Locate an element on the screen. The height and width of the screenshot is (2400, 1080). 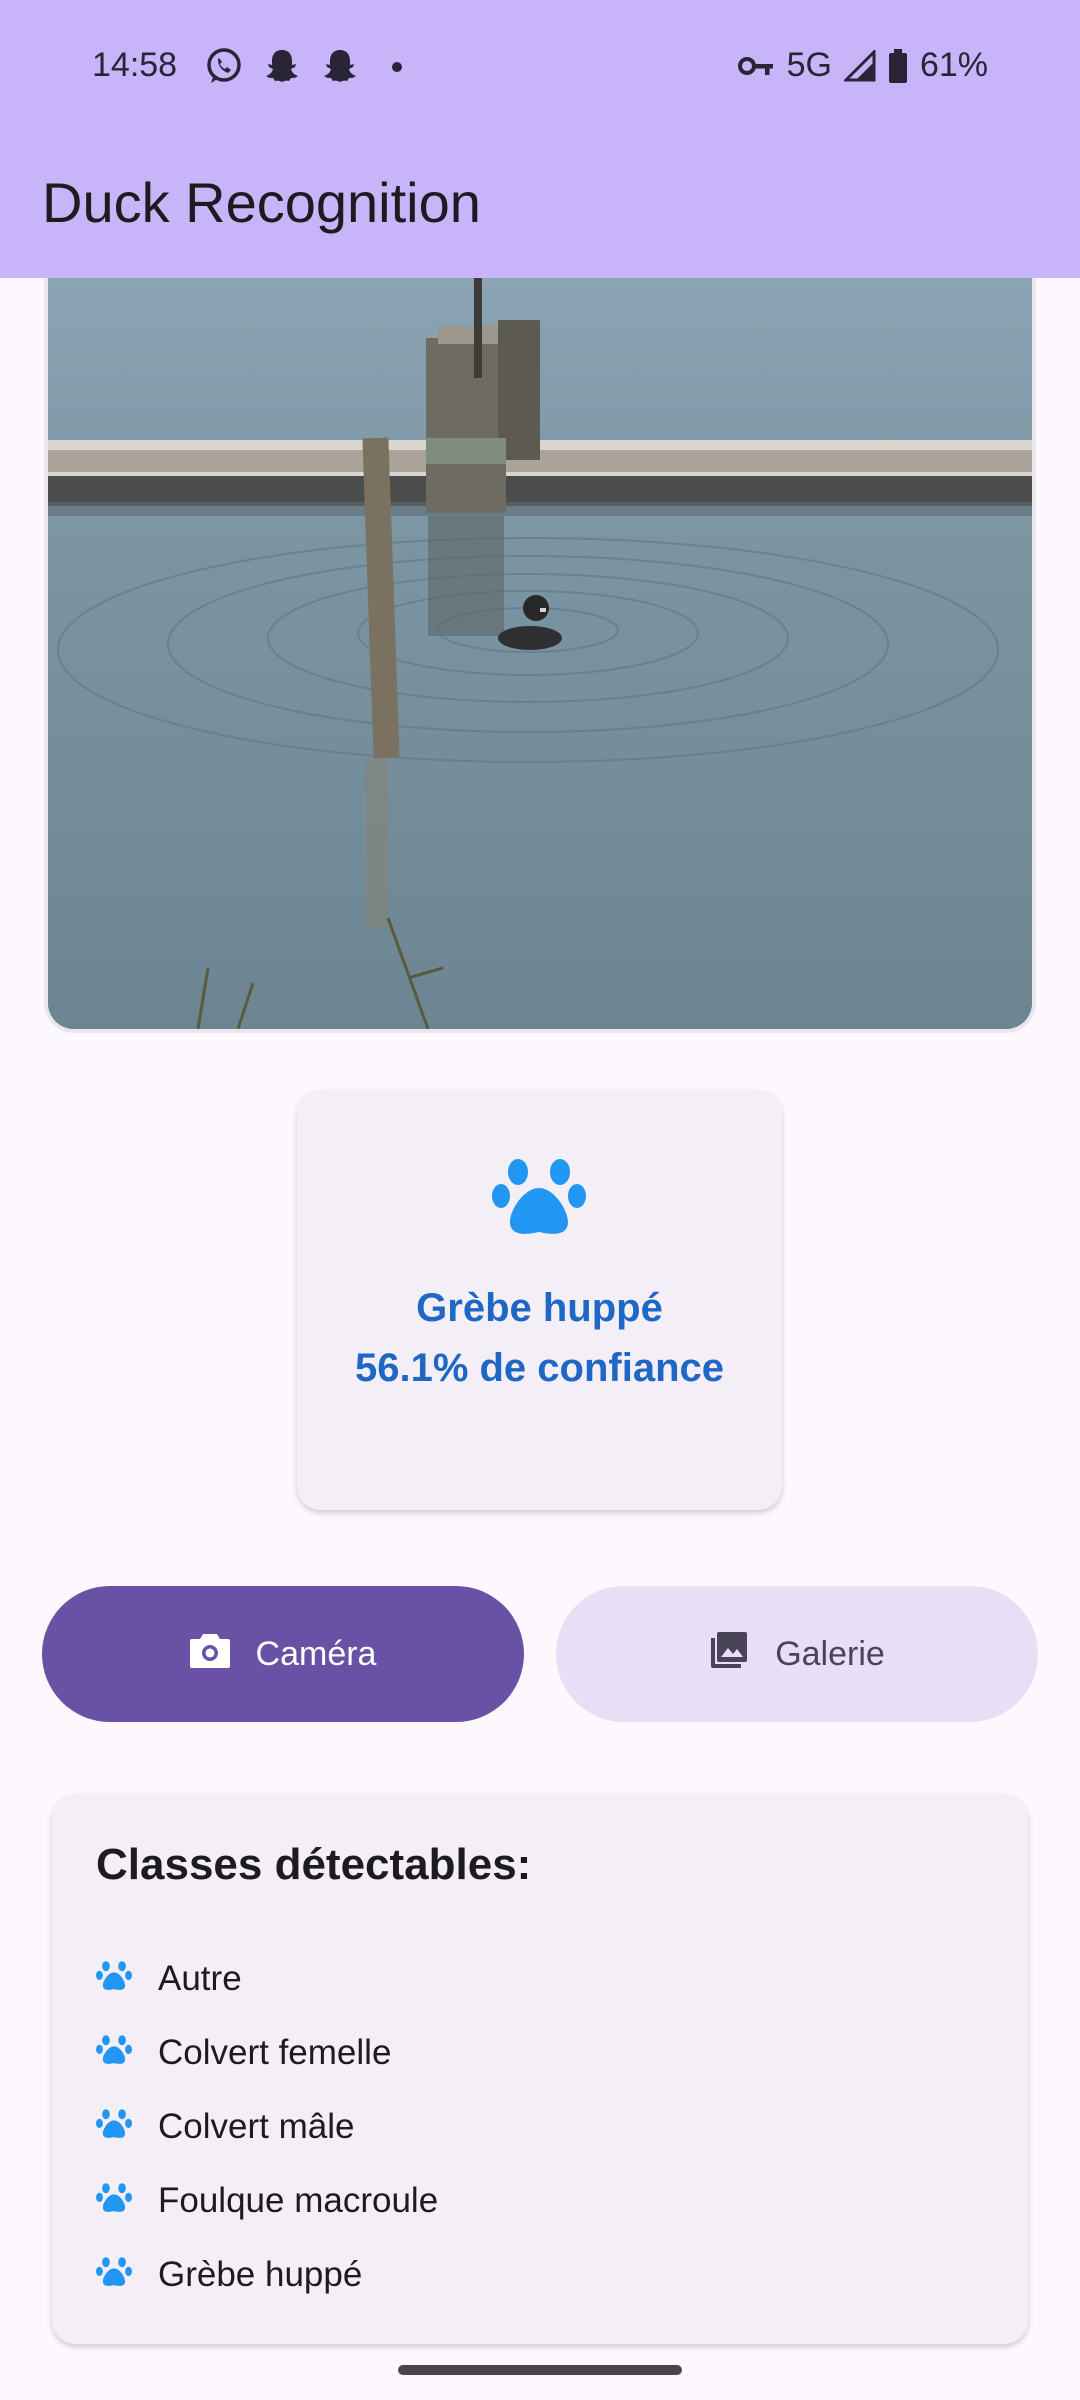
class-label: Autre is located at coordinates (200, 1978).